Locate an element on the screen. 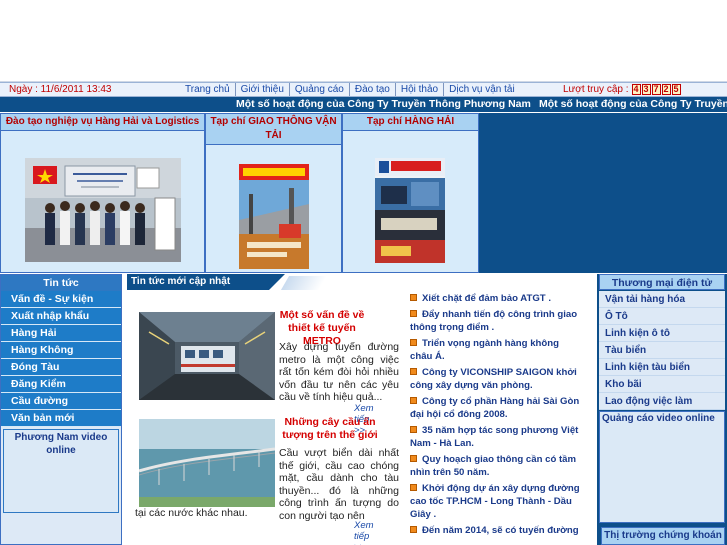  promo-hanghai-title: Tạp chí HÀNG HẢI is located at coordinates (410, 122).